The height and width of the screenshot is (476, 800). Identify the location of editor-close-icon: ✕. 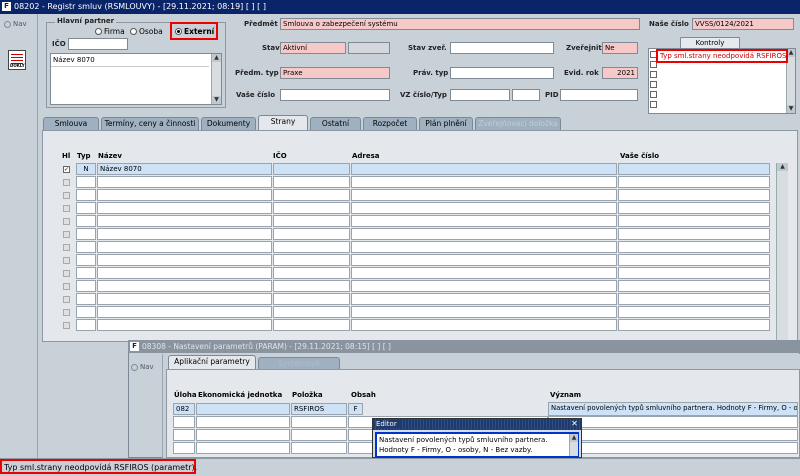
(574, 423).